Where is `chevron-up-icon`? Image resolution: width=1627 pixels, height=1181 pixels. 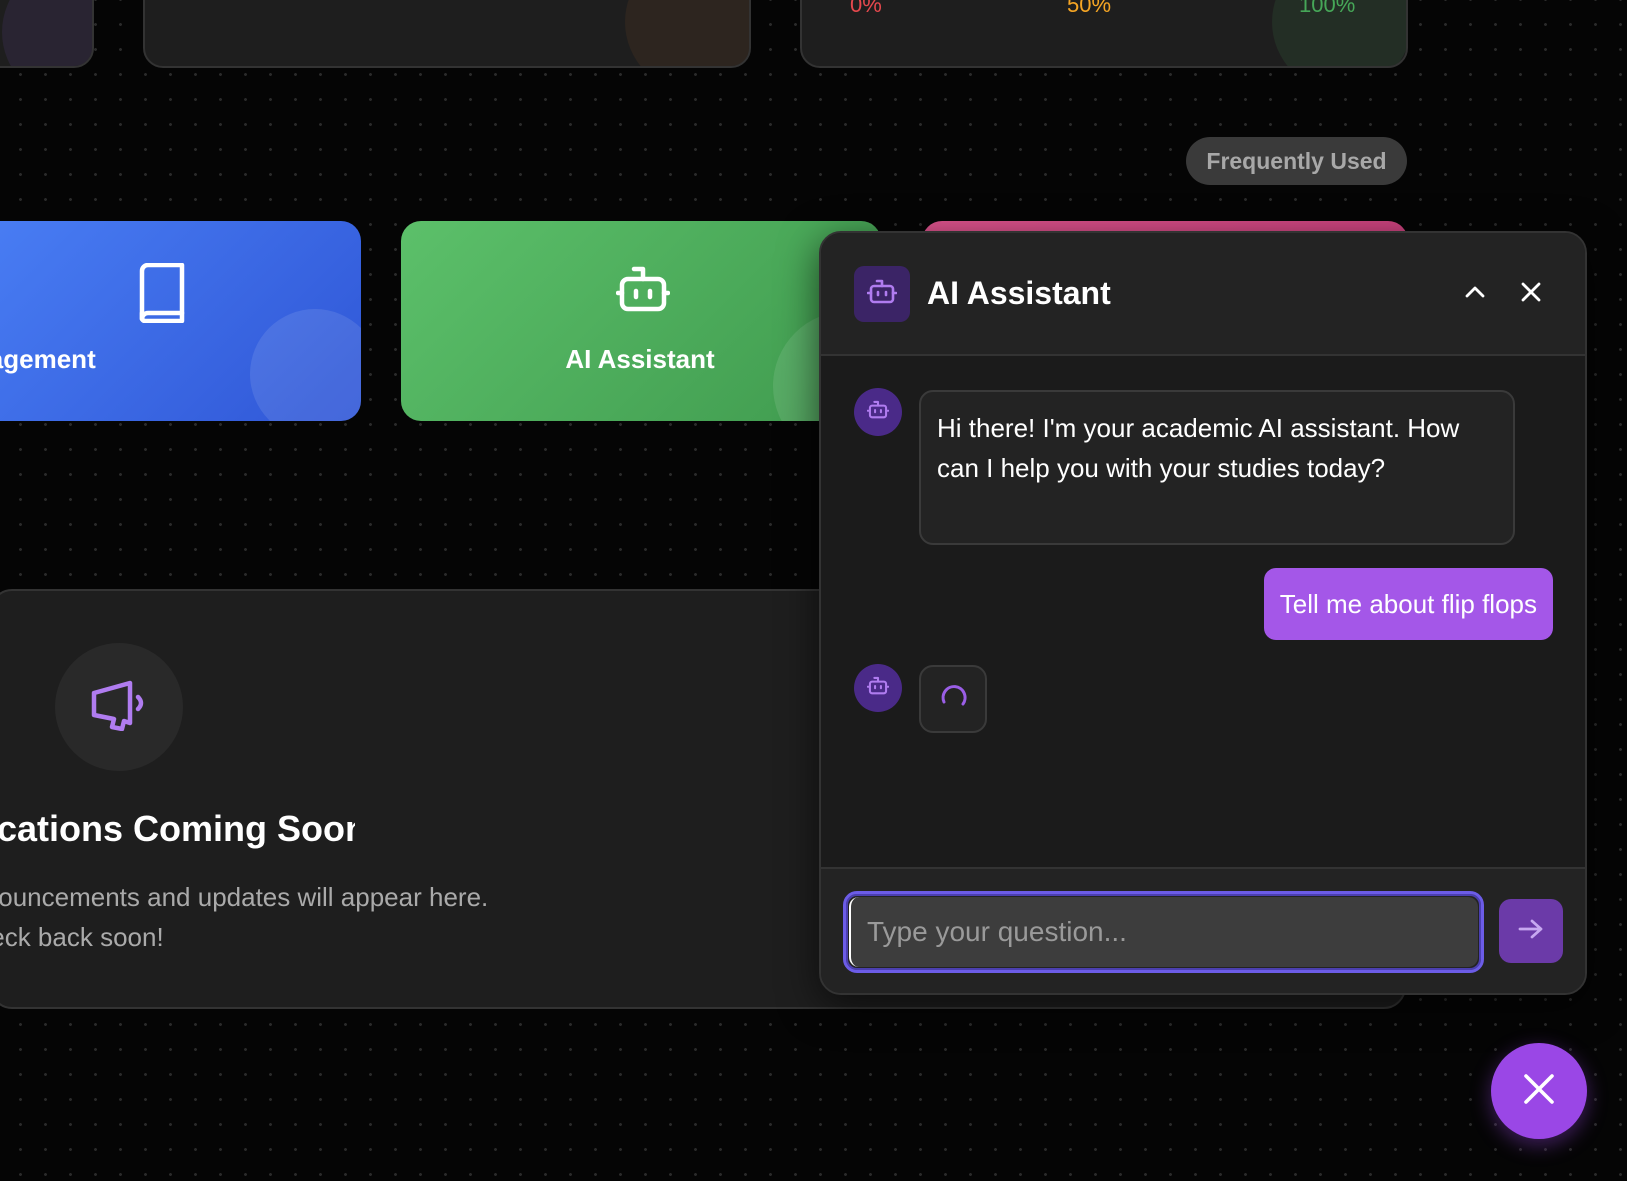 chevron-up-icon is located at coordinates (1475, 294).